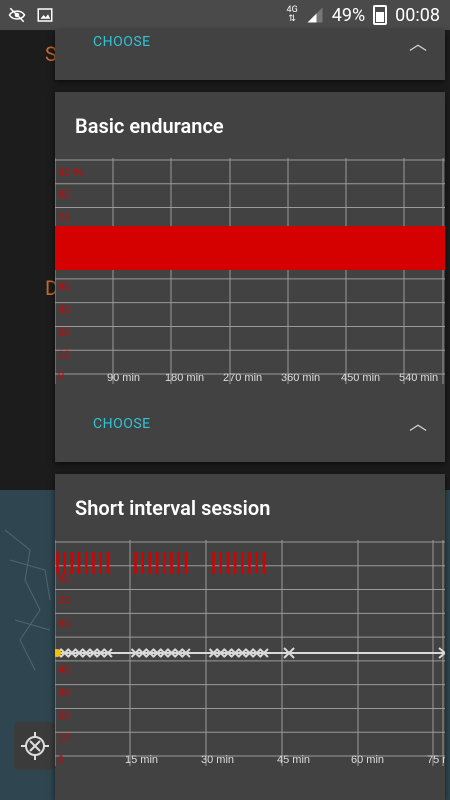 This screenshot has height=800, width=450. Describe the element at coordinates (418, 378) in the screenshot. I see `x-tick-label: 540 min` at that location.